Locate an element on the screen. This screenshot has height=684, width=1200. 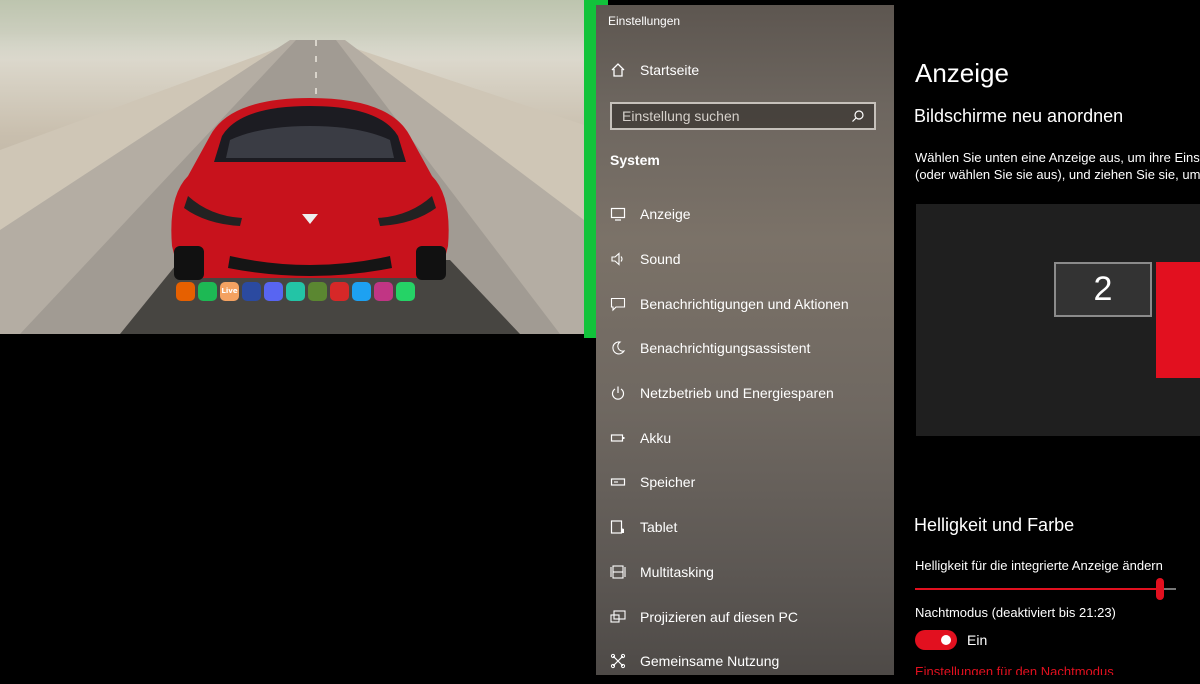
sidebar-item-label: Tablet is located at coordinates (659, 527).